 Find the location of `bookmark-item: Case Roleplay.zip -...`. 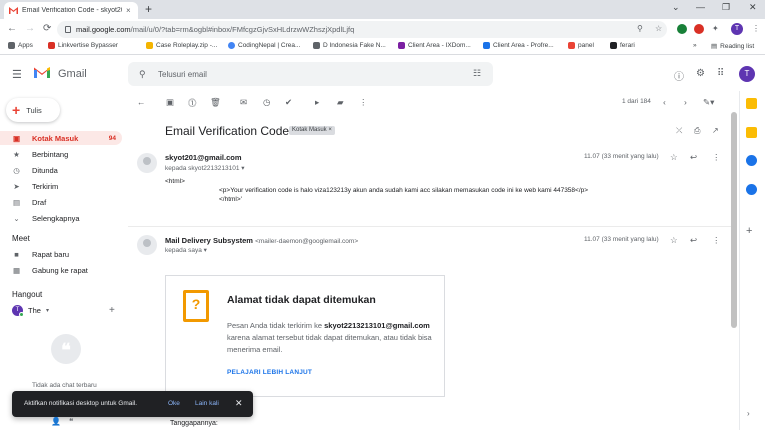

bookmark-item: Case Roleplay.zip -... is located at coordinates (181, 45).